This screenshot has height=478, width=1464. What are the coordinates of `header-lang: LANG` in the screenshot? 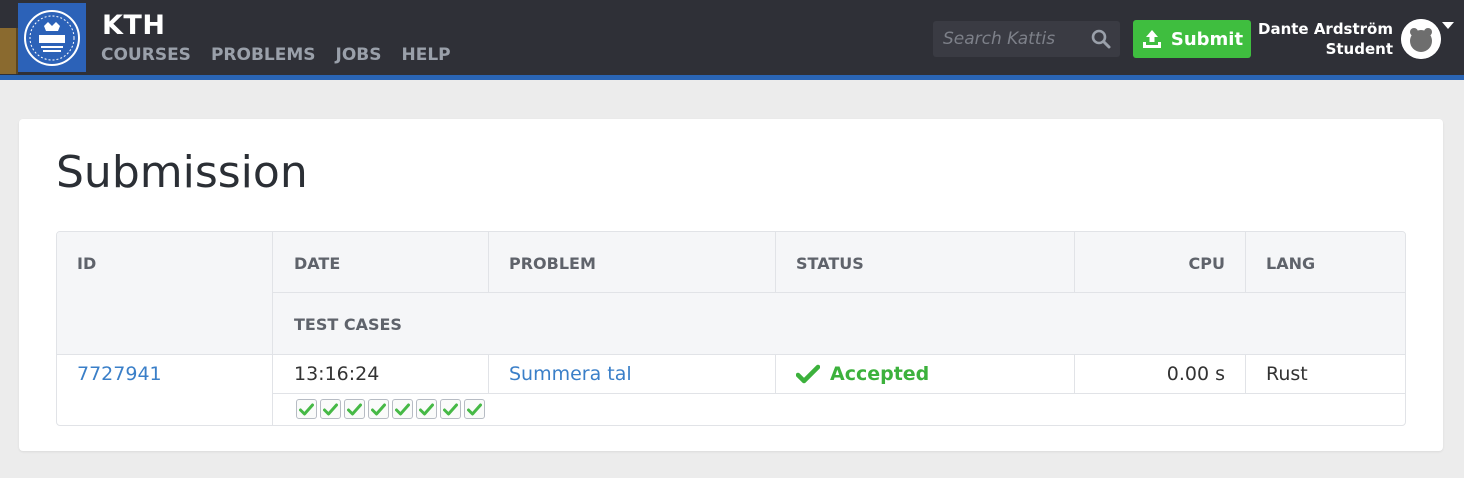 It's located at (1291, 263).